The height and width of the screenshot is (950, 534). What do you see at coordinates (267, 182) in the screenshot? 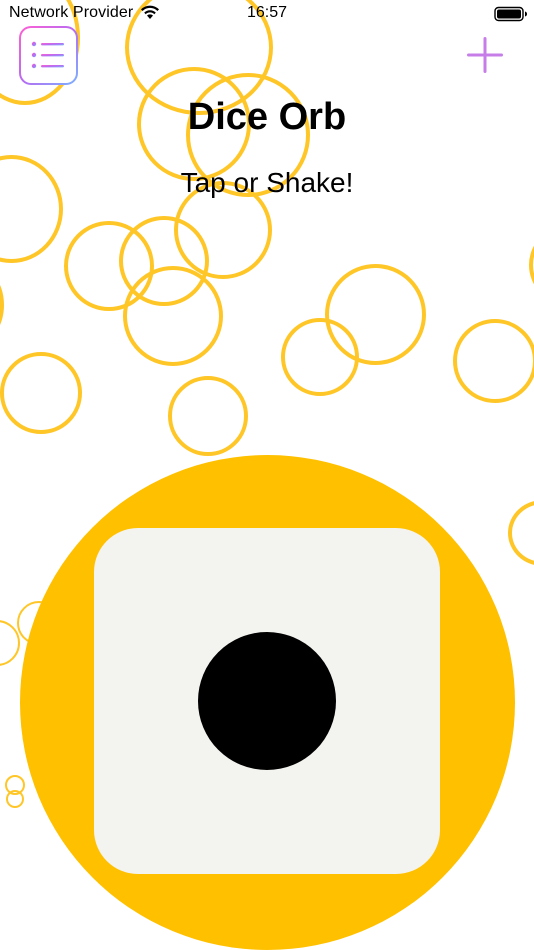
I see `instruction-text: Tap or Shake!` at bounding box center [267, 182].